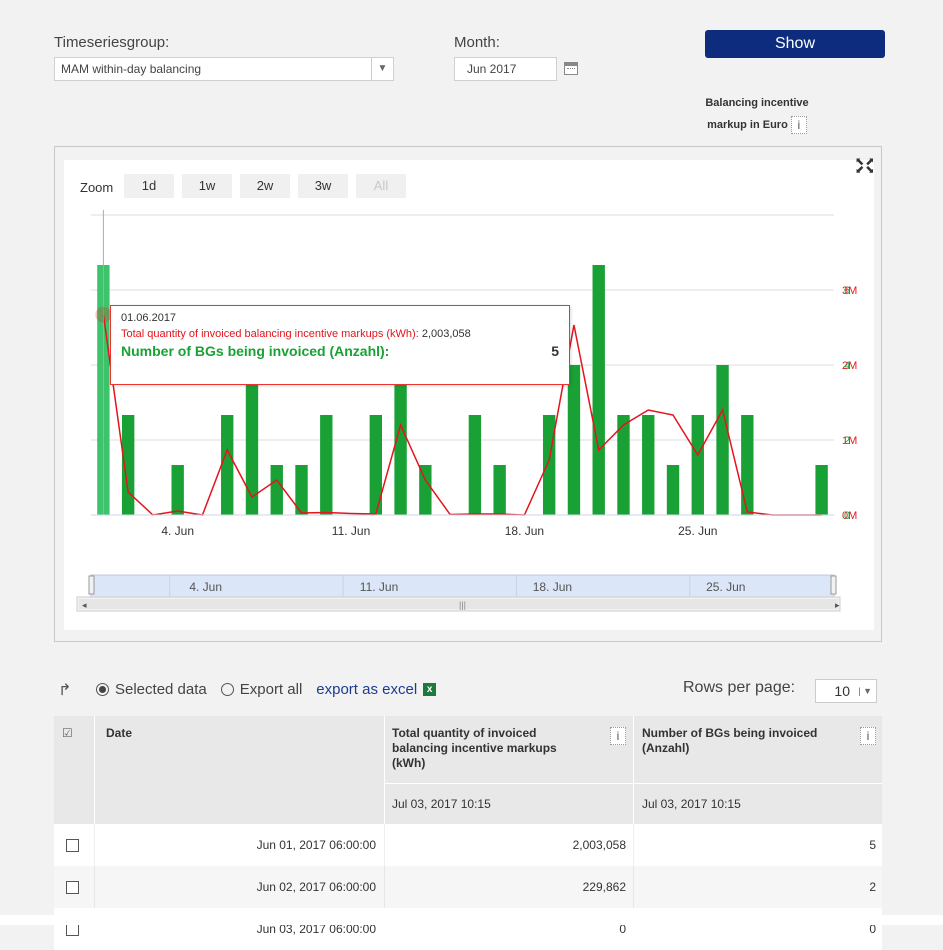  Describe the element at coordinates (795, 44) in the screenshot. I see `show-button: Show` at that location.